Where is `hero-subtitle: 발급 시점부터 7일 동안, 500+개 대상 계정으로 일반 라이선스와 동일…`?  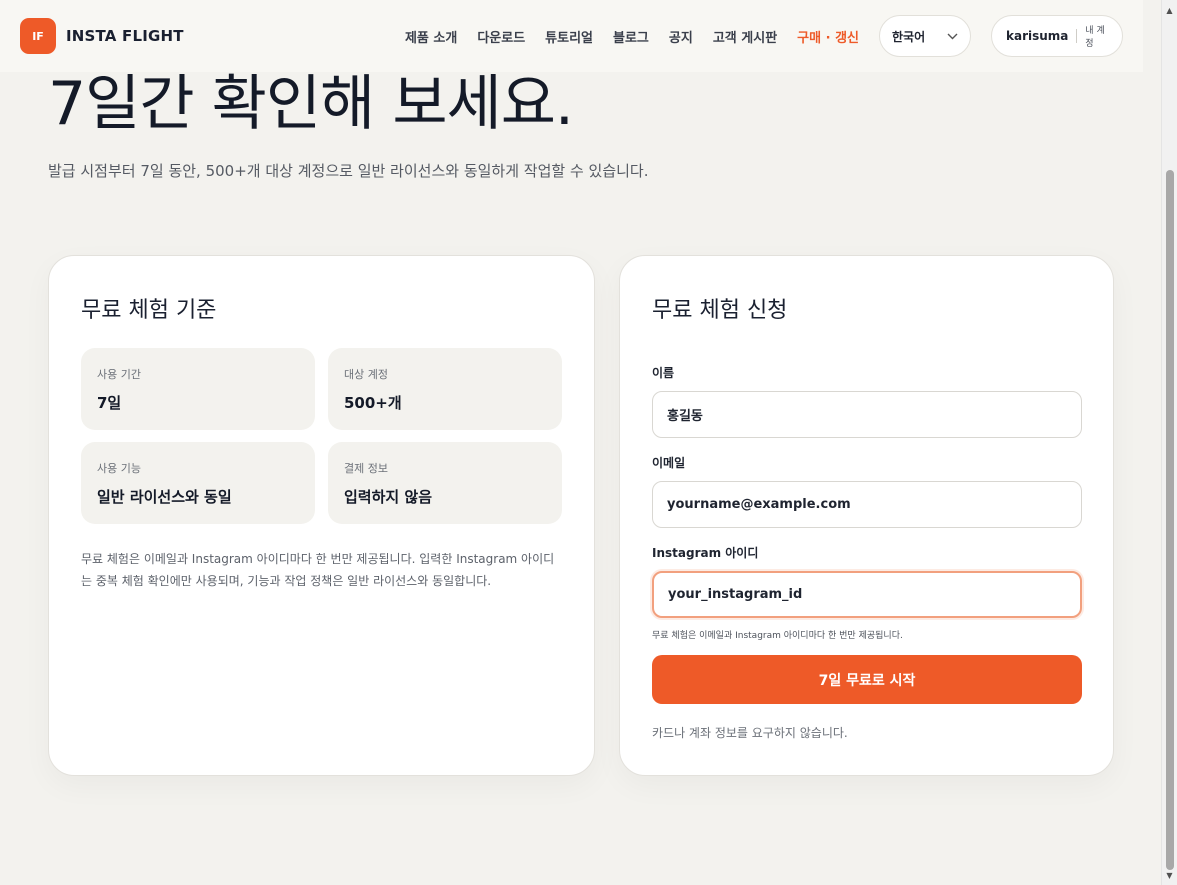 hero-subtitle: 발급 시점부터 7일 동안, 500+개 대상 계정으로 일반 라이선스와 동일… is located at coordinates (348, 171).